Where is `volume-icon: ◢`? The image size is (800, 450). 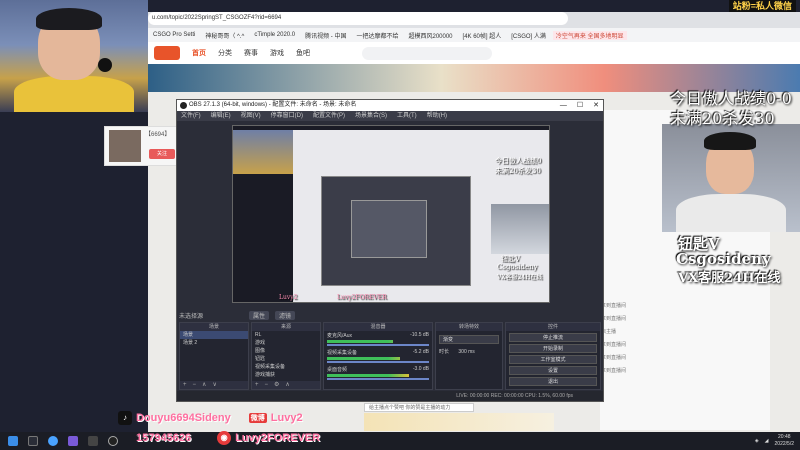 volume-icon: ◢ is located at coordinates (767, 441).